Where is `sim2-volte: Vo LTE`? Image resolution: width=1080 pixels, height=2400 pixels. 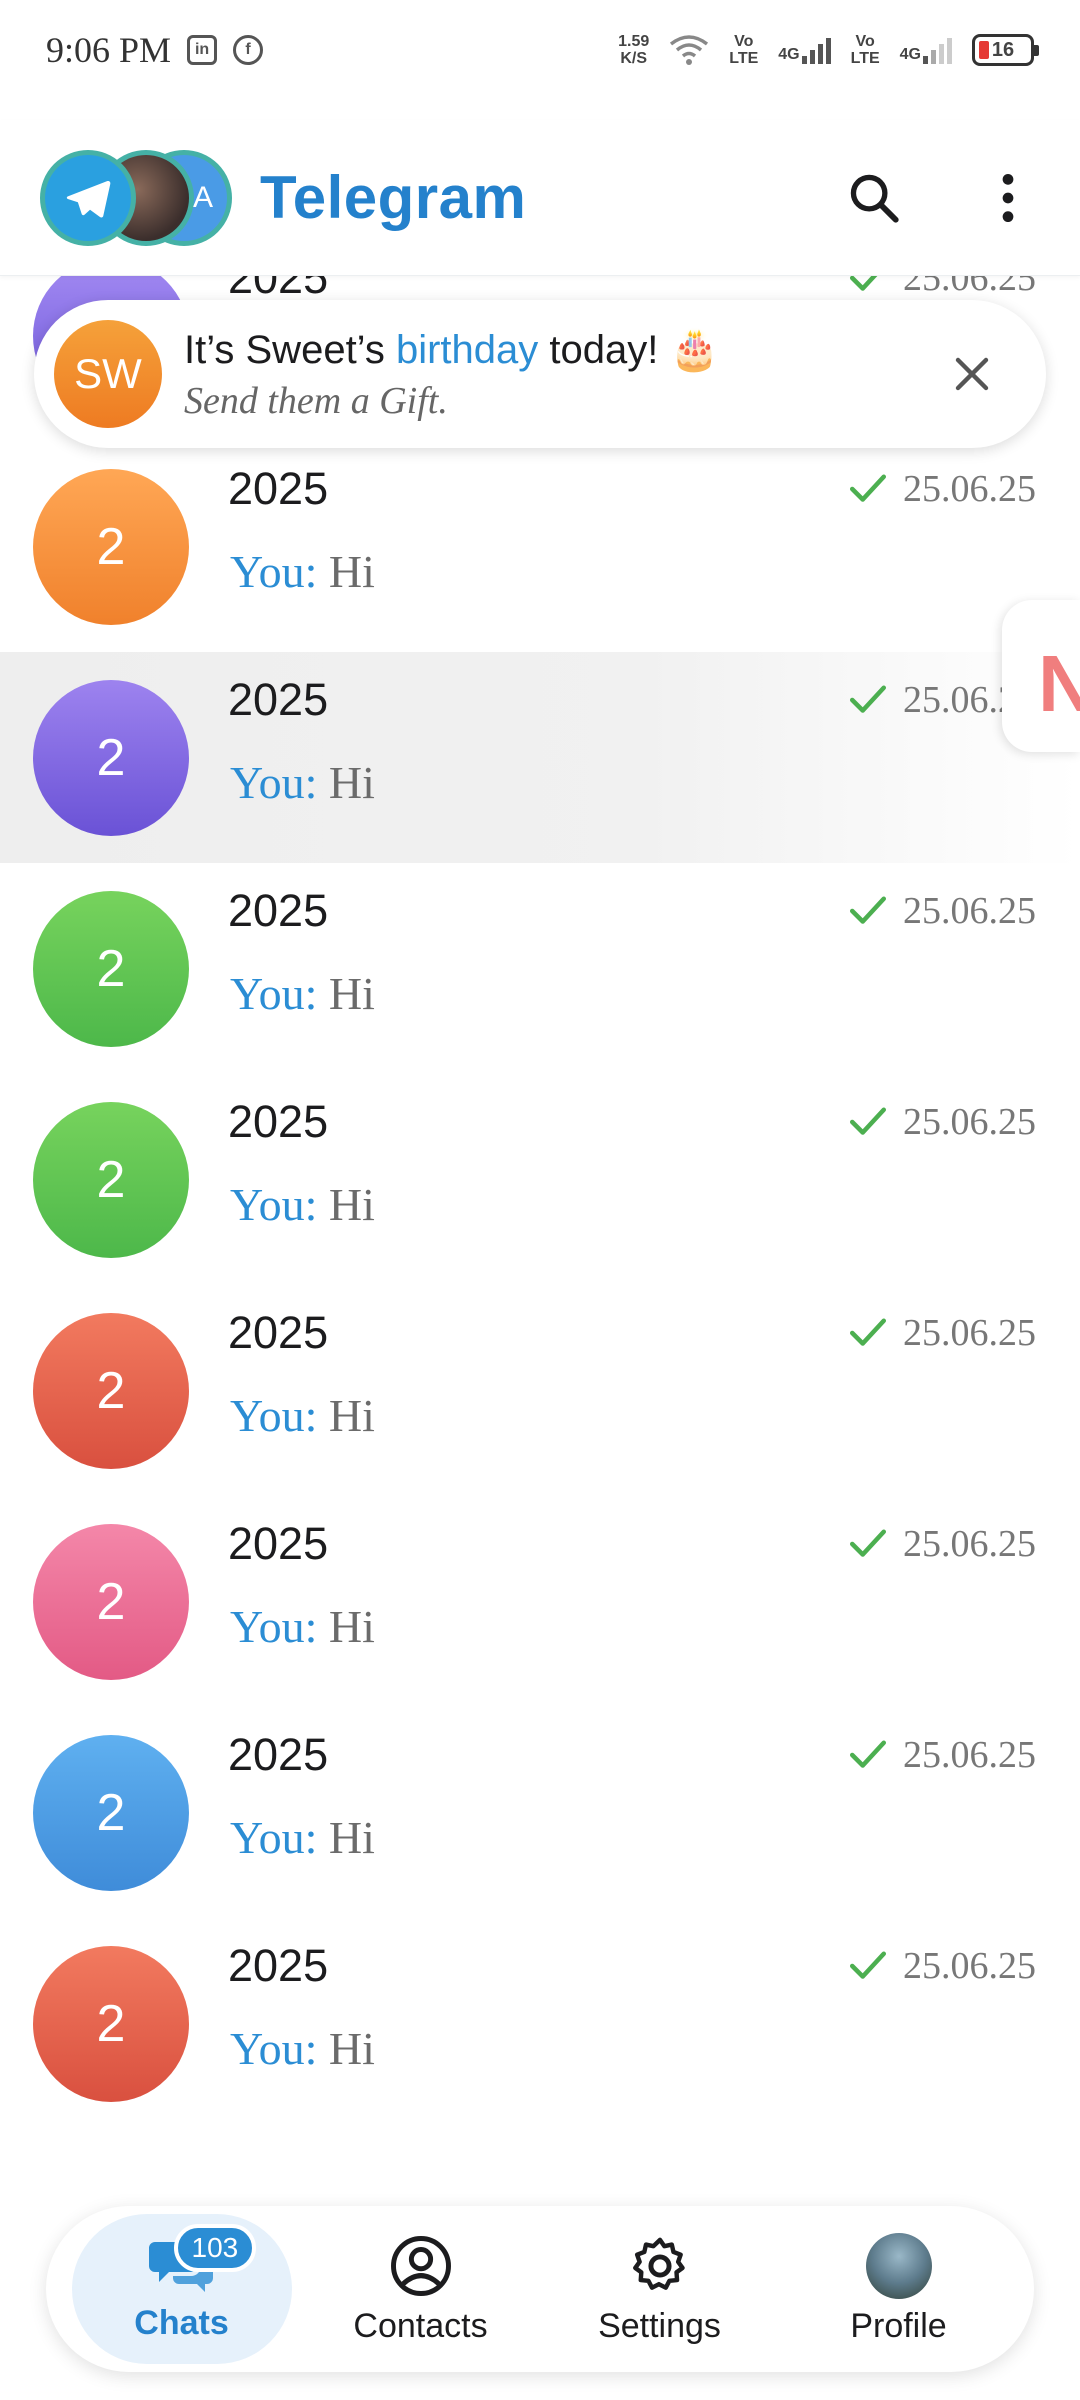
sim2-volte: Vo LTE is located at coordinates (865, 50).